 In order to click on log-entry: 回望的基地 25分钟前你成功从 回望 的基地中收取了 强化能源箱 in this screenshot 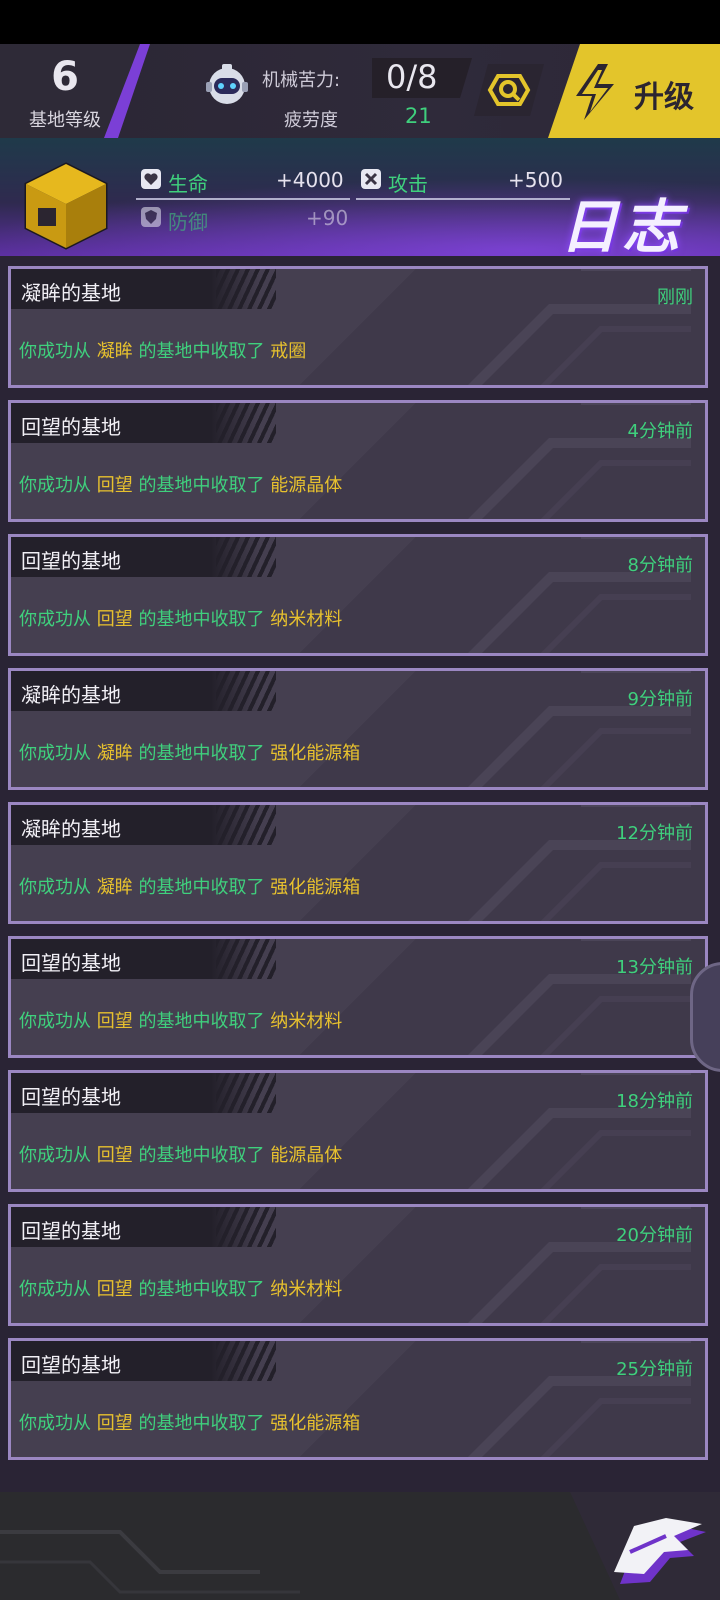, I will do `click(358, 1399)`.